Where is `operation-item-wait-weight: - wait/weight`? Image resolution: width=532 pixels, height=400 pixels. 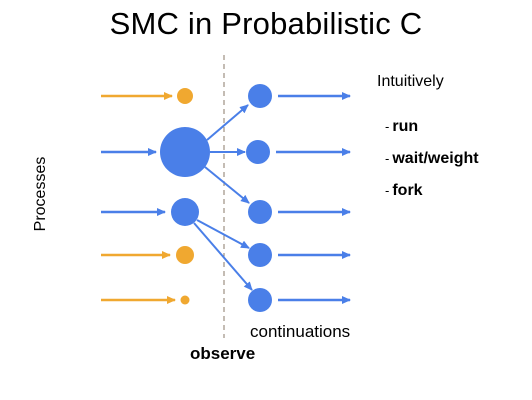 operation-item-wait-weight: - wait/weight is located at coordinates (432, 166).